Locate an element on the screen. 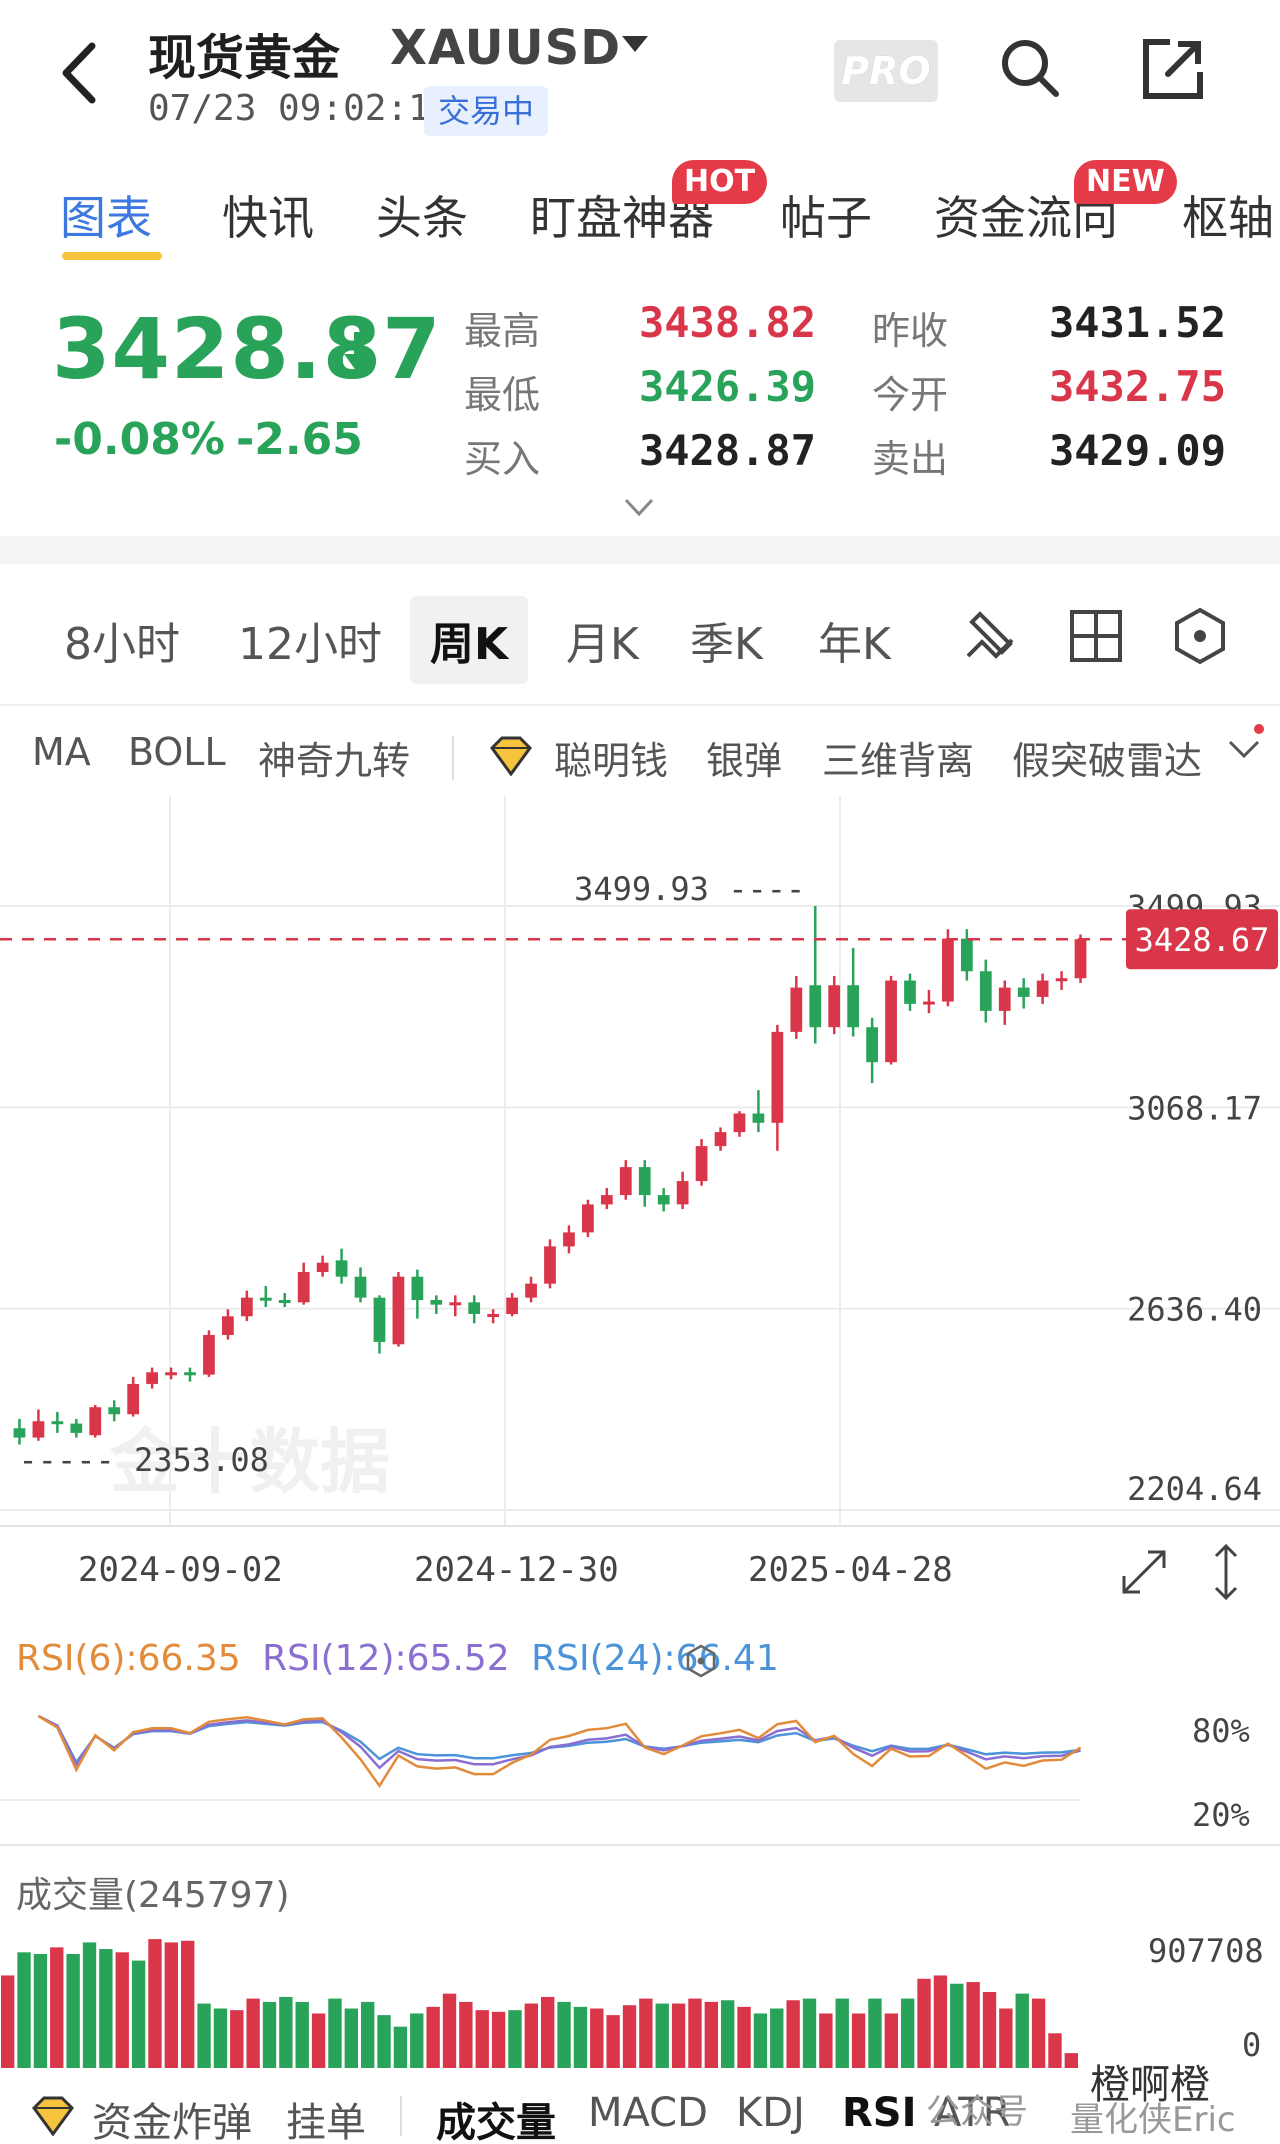 This screenshot has width=1280, height=2144. period-8h: 8小时 is located at coordinates (122, 640).